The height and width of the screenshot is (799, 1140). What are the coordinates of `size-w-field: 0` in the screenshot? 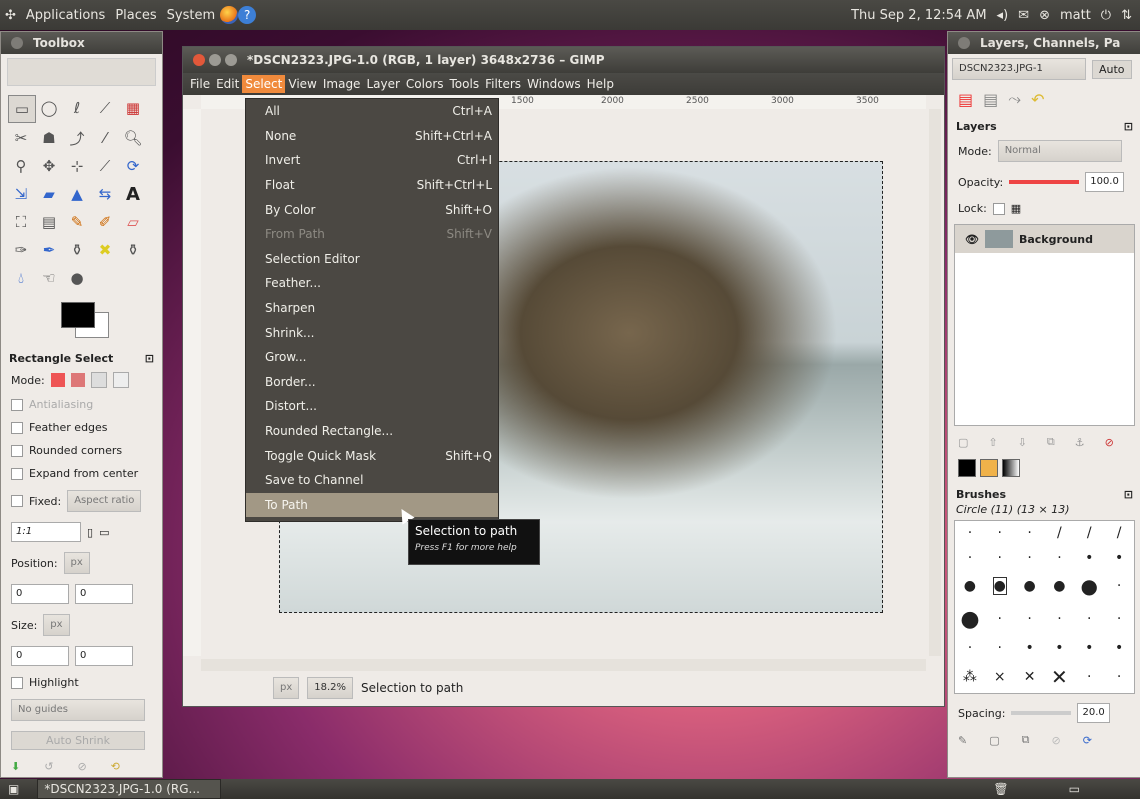 It's located at (40, 656).